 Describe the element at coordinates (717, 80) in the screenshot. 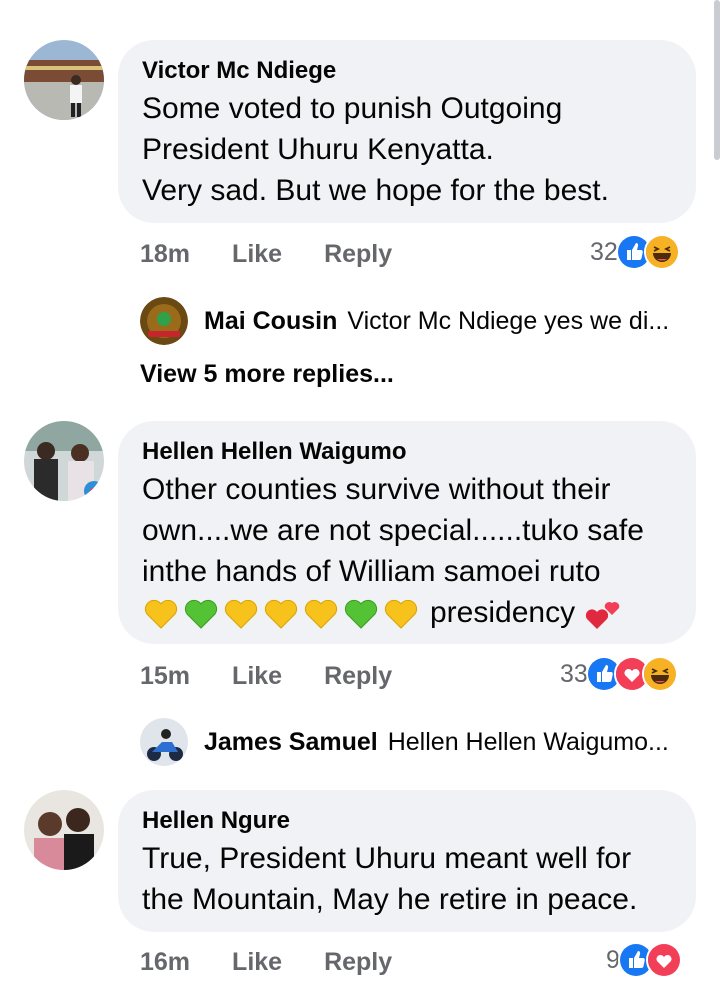

I see `scrollbar` at that location.